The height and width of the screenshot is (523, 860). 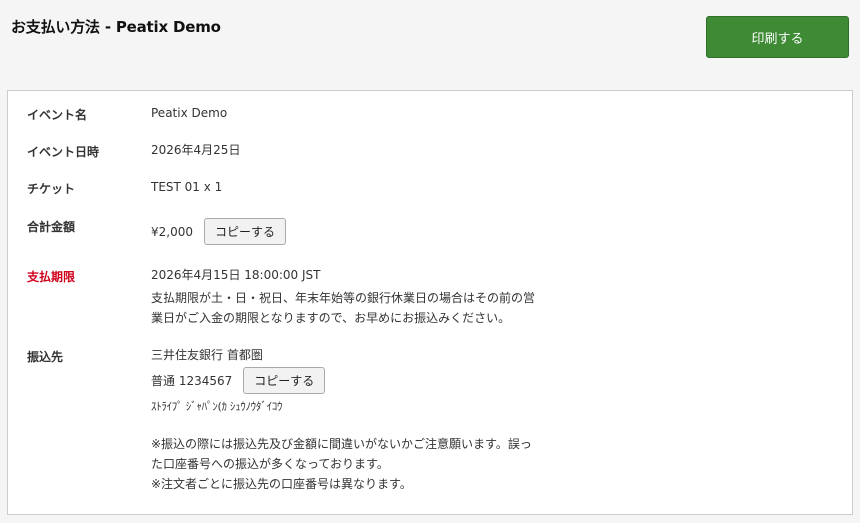 What do you see at coordinates (172, 231) in the screenshot?
I see `total-amount-value: ¥2,000` at bounding box center [172, 231].